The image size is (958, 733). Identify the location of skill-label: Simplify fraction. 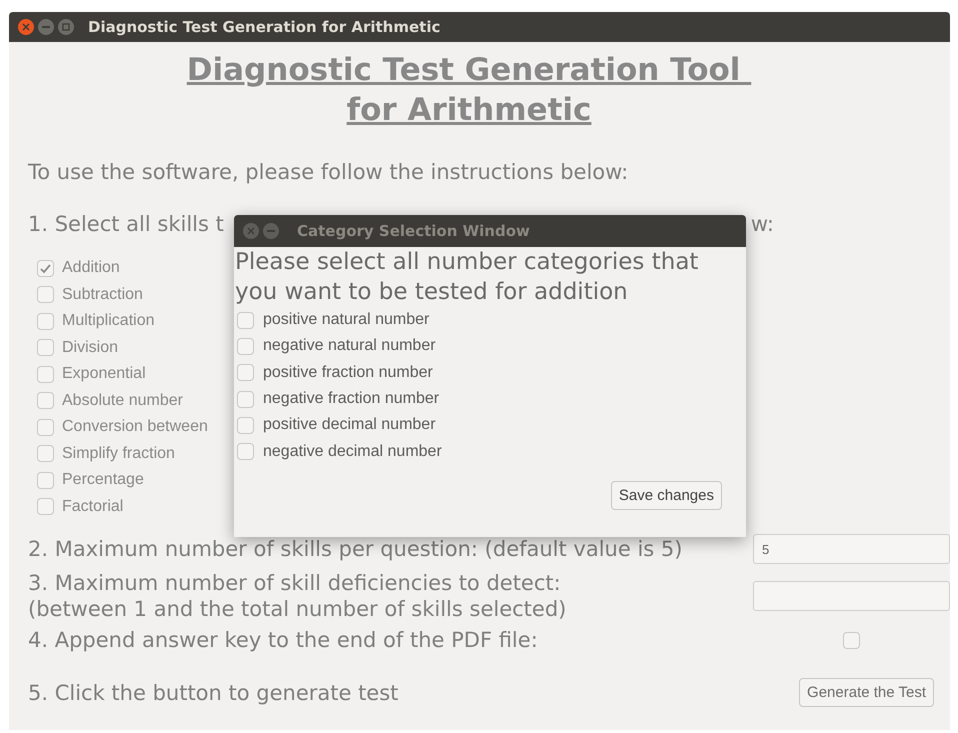
(118, 453).